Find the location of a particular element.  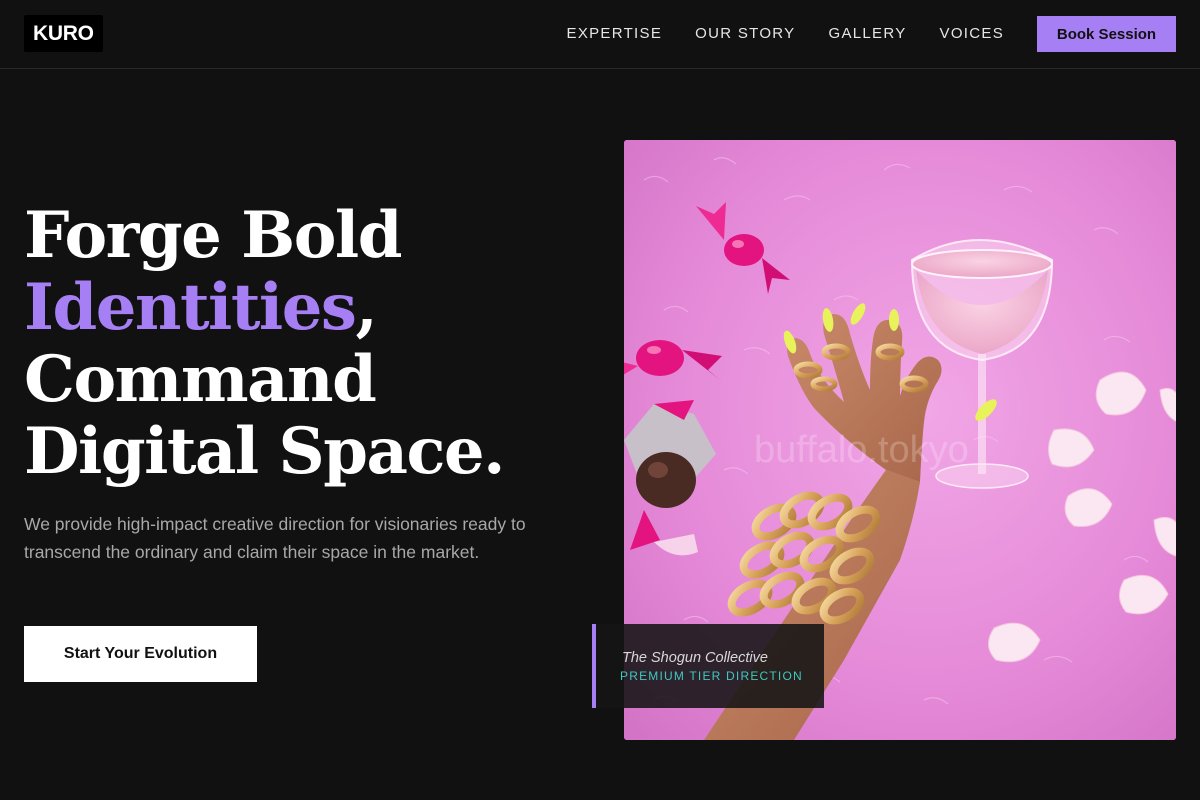

start-evolution-button: Start Your Evolution is located at coordinates (140, 654).